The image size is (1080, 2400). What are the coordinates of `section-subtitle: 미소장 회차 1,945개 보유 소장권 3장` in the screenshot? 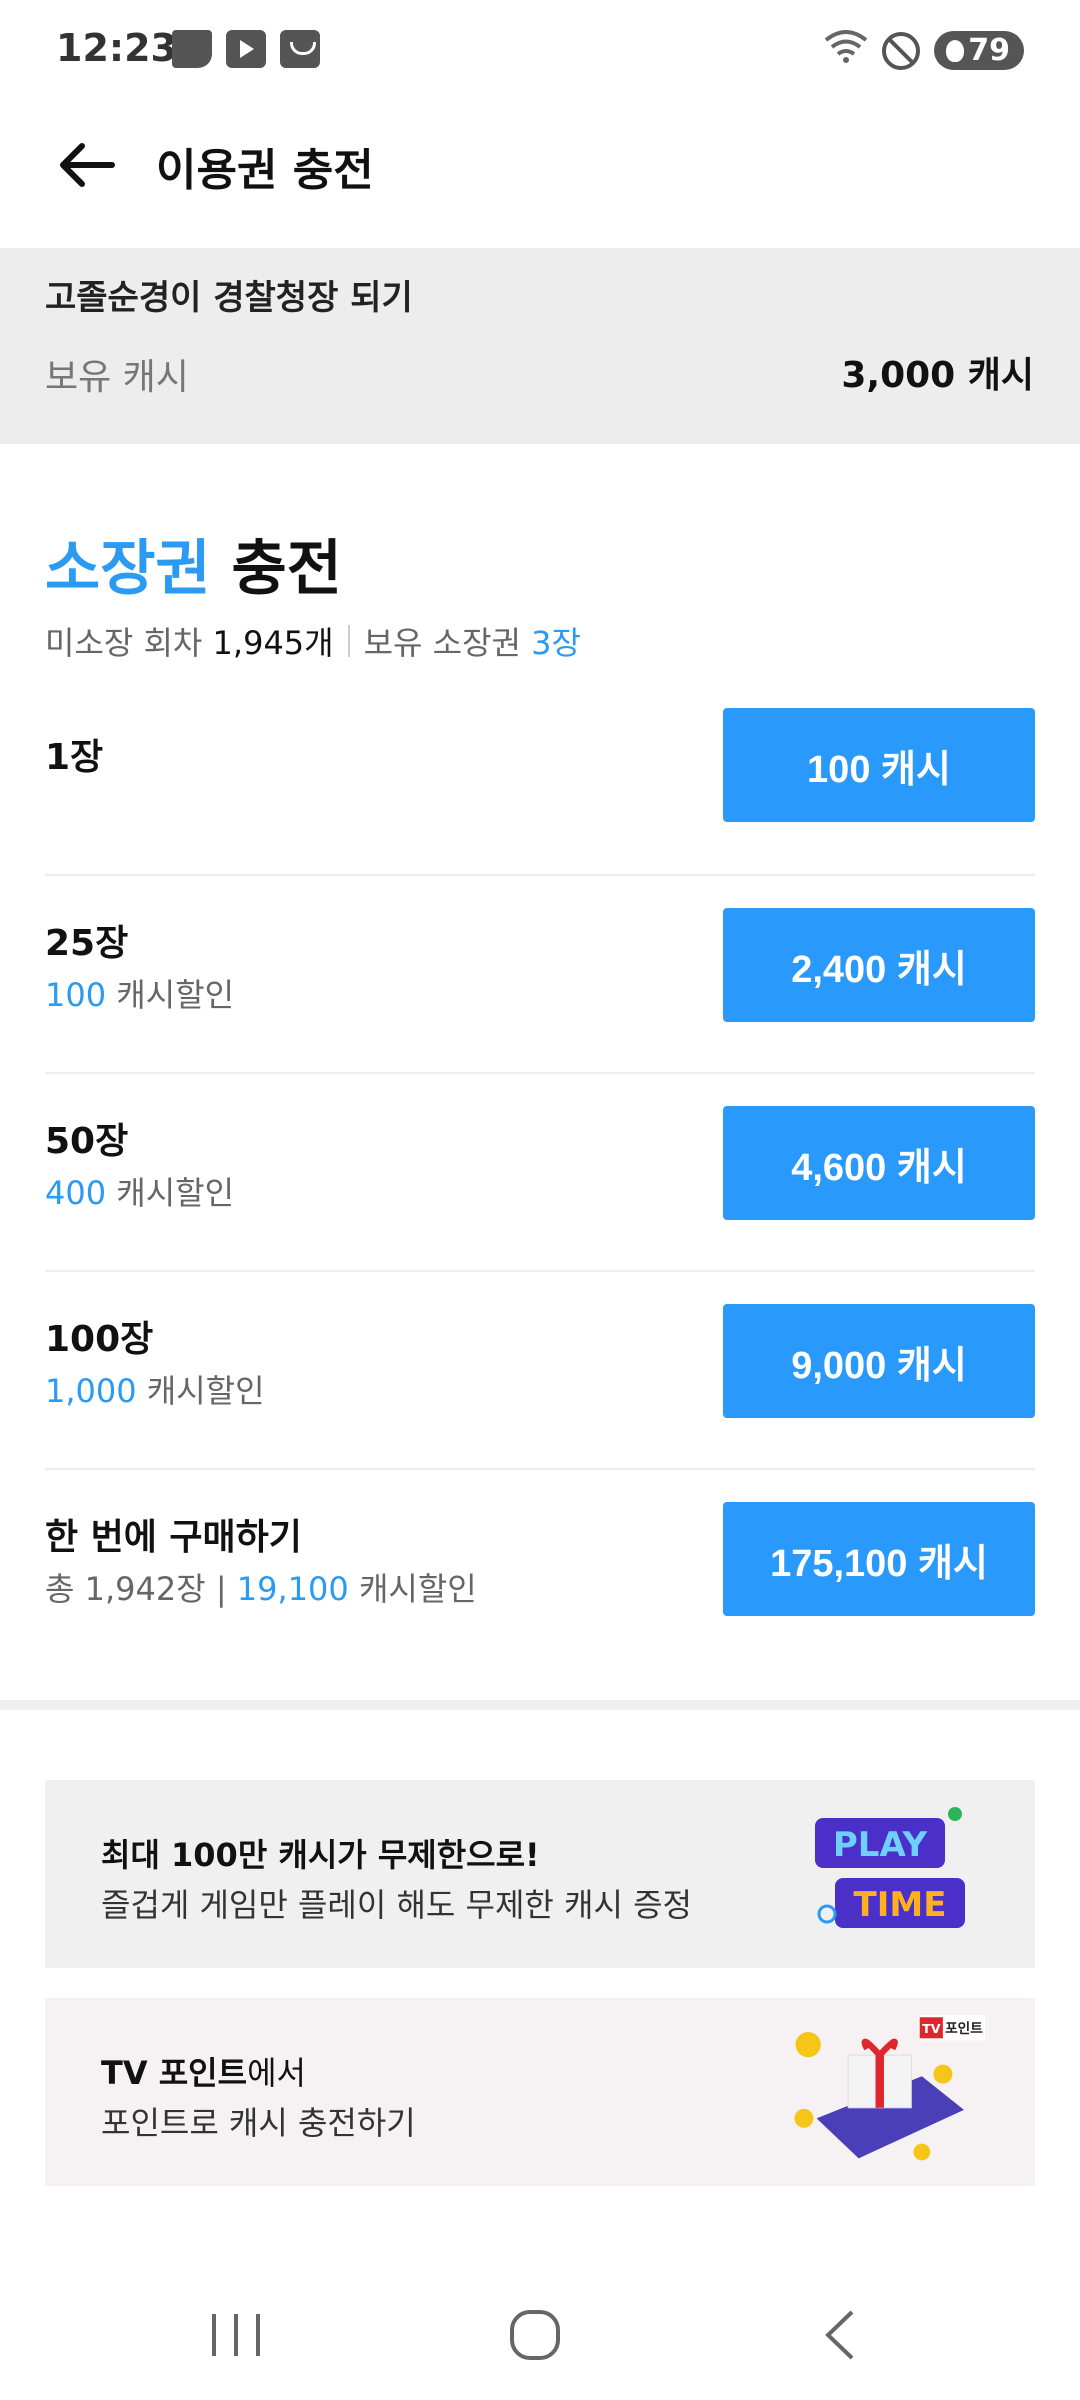 It's located at (313, 641).